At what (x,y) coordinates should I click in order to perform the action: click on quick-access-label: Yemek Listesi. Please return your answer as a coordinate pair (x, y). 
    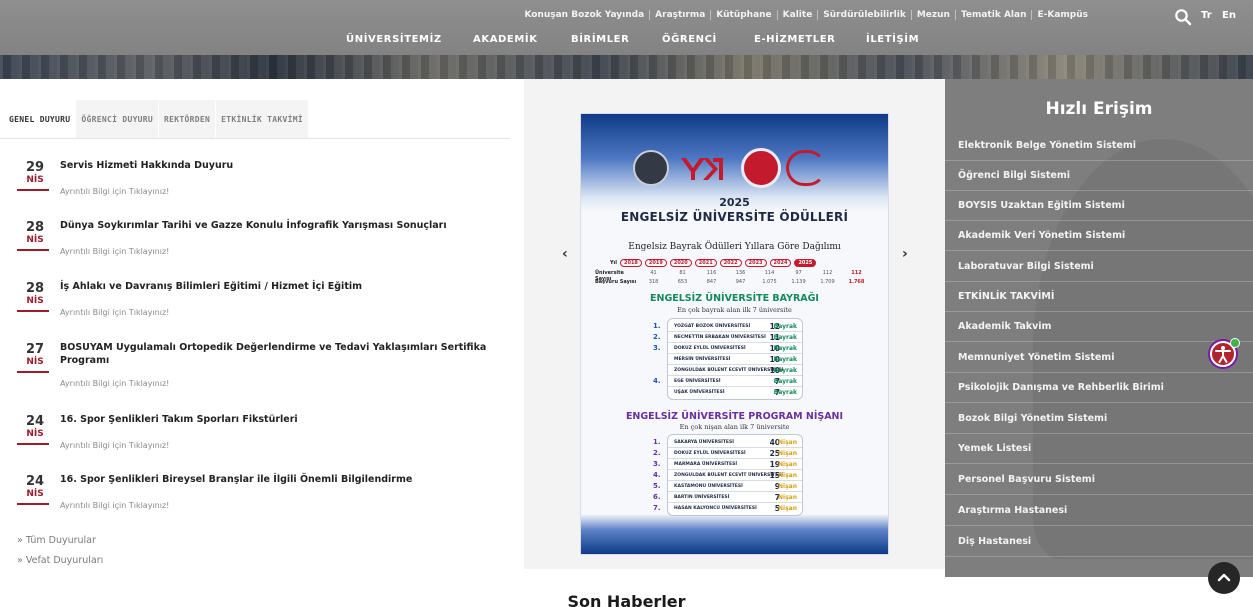
    Looking at the image, I should click on (995, 448).